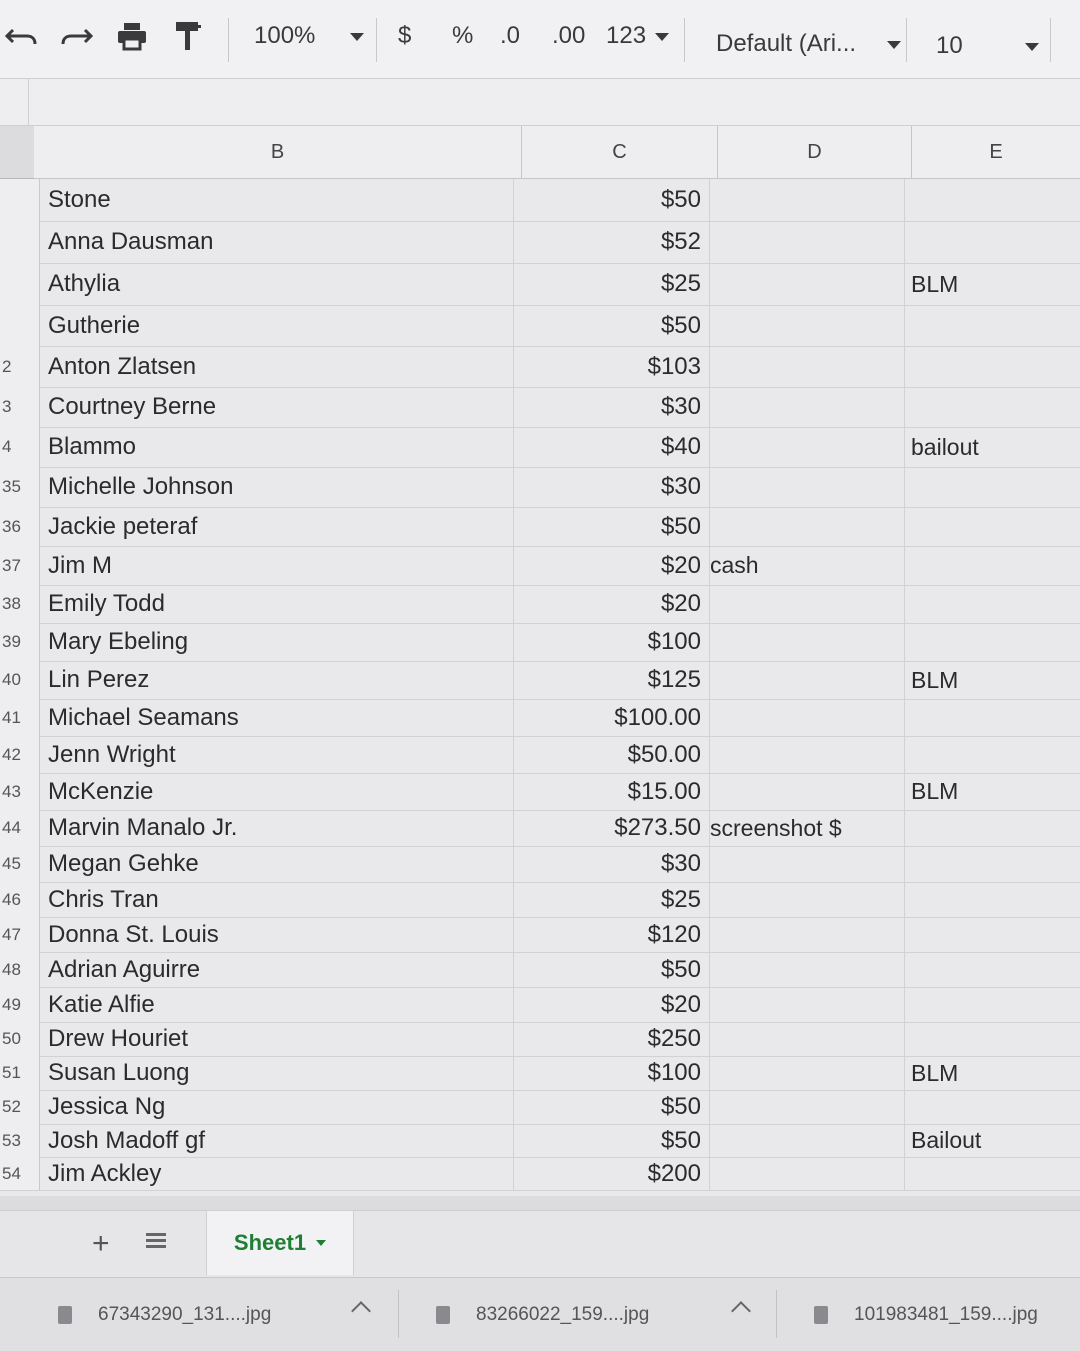 This screenshot has width=1080, height=1351. What do you see at coordinates (279, 200) in the screenshot?
I see `cell-name: Stone` at bounding box center [279, 200].